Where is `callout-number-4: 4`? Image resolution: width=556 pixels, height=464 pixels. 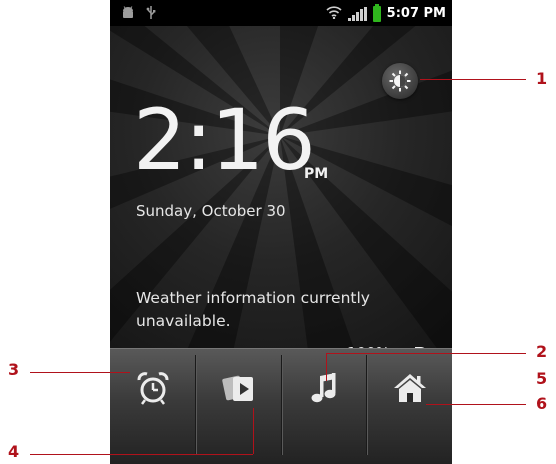
callout-number-4: 4 is located at coordinates (14, 451).